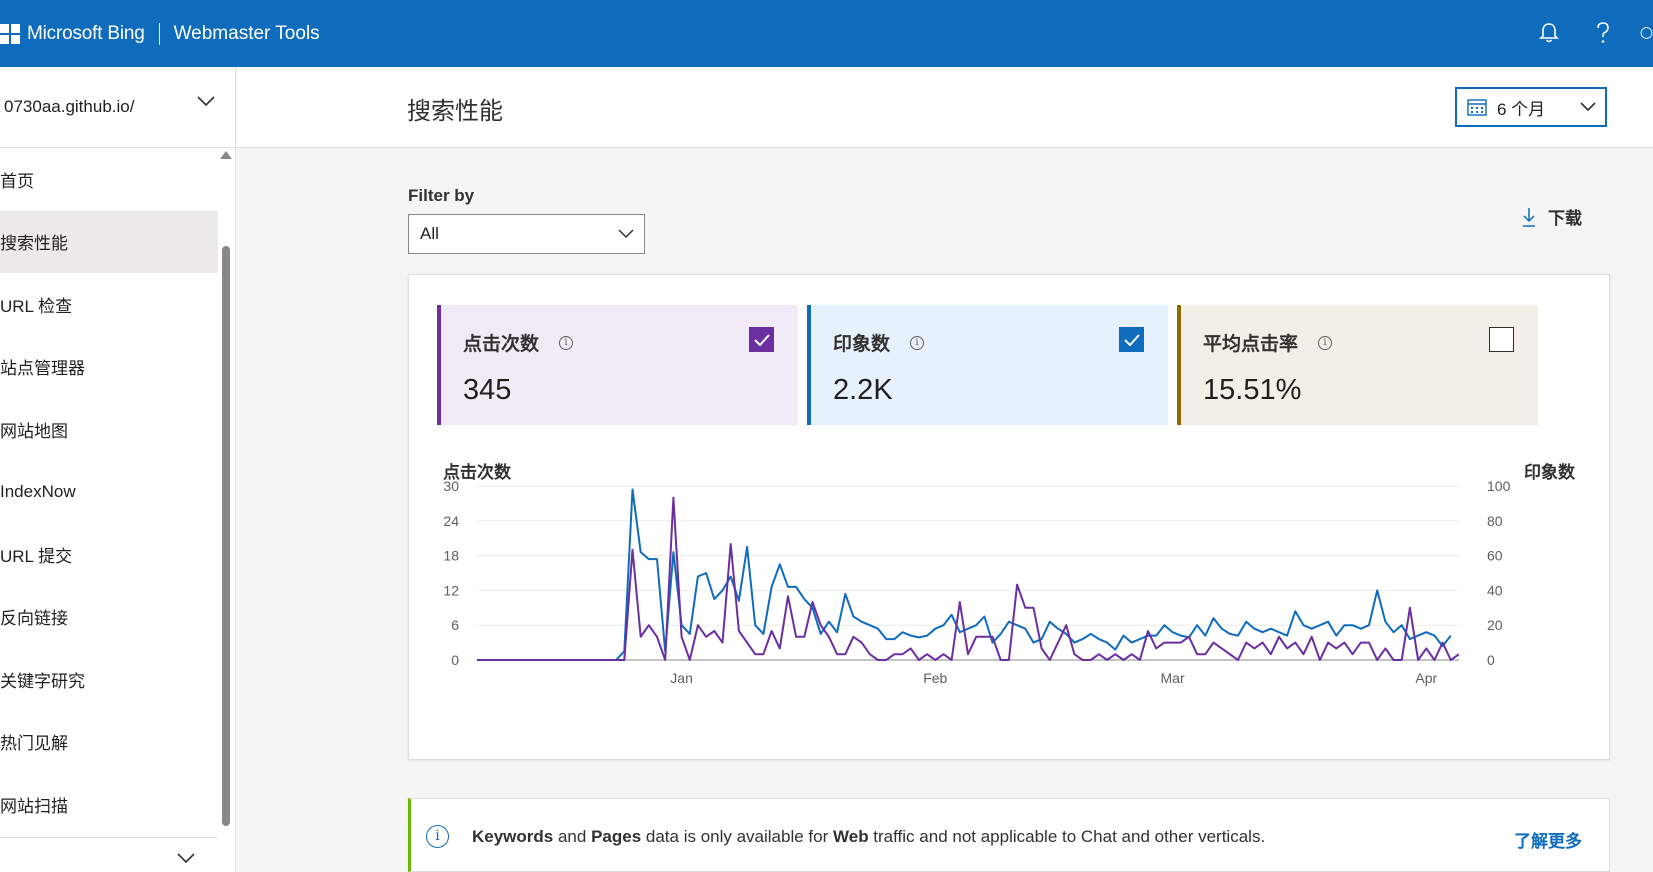 The image size is (1653, 872). I want to click on page-title: 搜索性能, so click(455, 111).